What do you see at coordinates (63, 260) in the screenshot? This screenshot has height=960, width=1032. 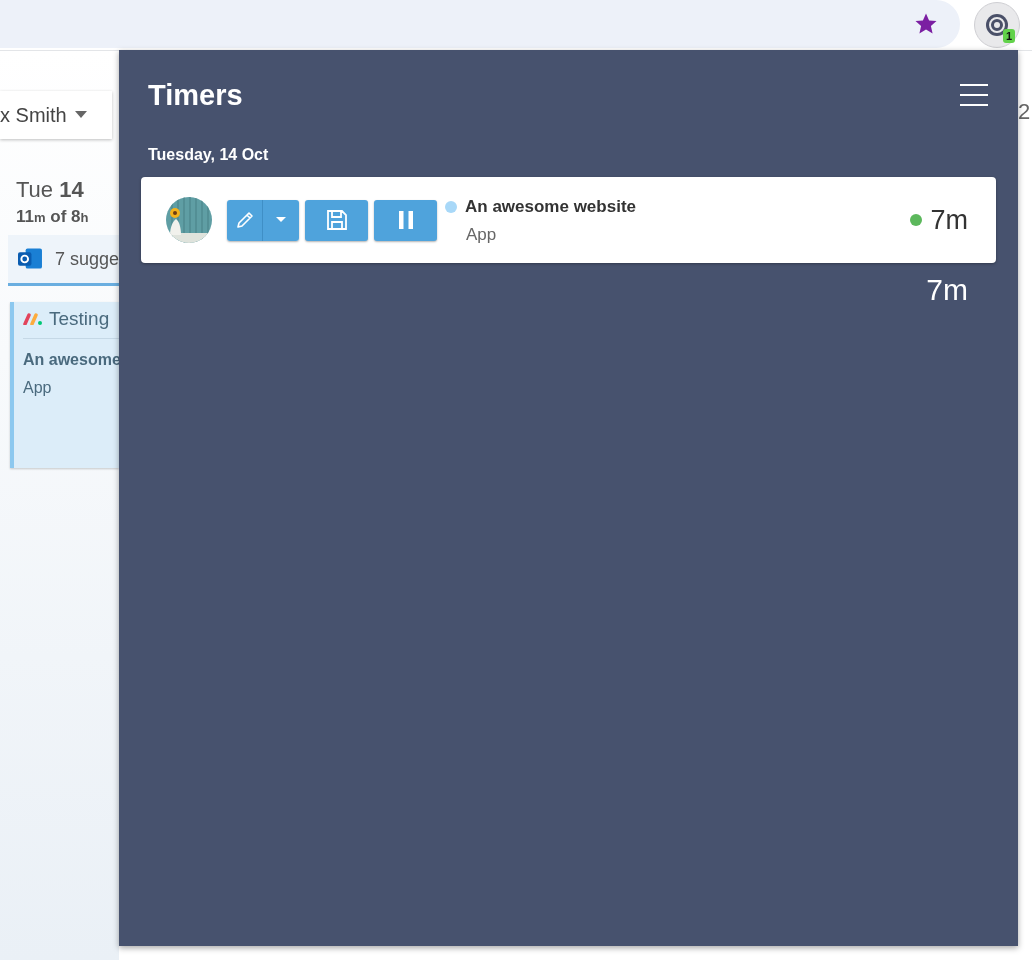 I see `suggestions-bar: 7 sugge` at bounding box center [63, 260].